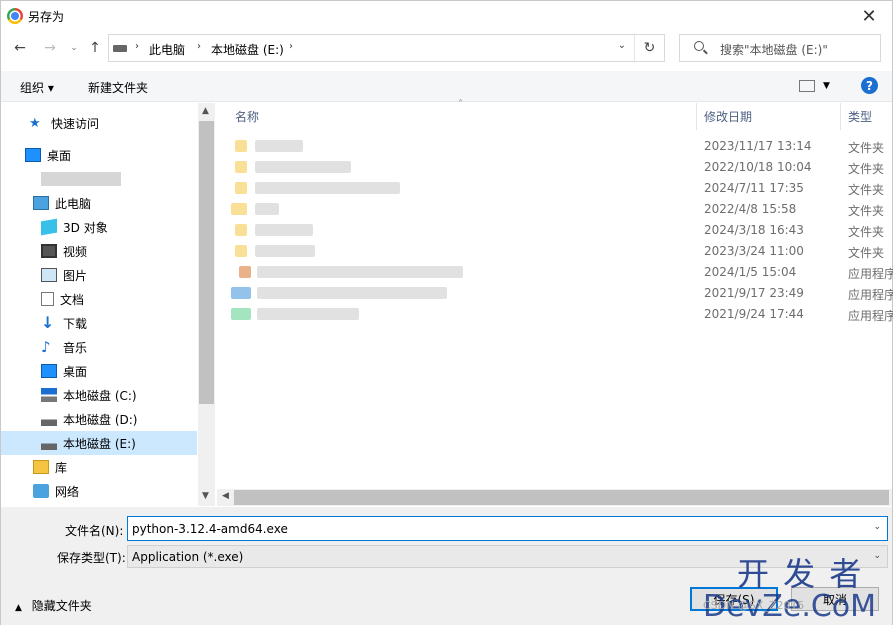 The width and height of the screenshot is (893, 625). What do you see at coordinates (554, 188) in the screenshot?
I see `file-row: 2024/7/11 17:35 文件夹` at bounding box center [554, 188].